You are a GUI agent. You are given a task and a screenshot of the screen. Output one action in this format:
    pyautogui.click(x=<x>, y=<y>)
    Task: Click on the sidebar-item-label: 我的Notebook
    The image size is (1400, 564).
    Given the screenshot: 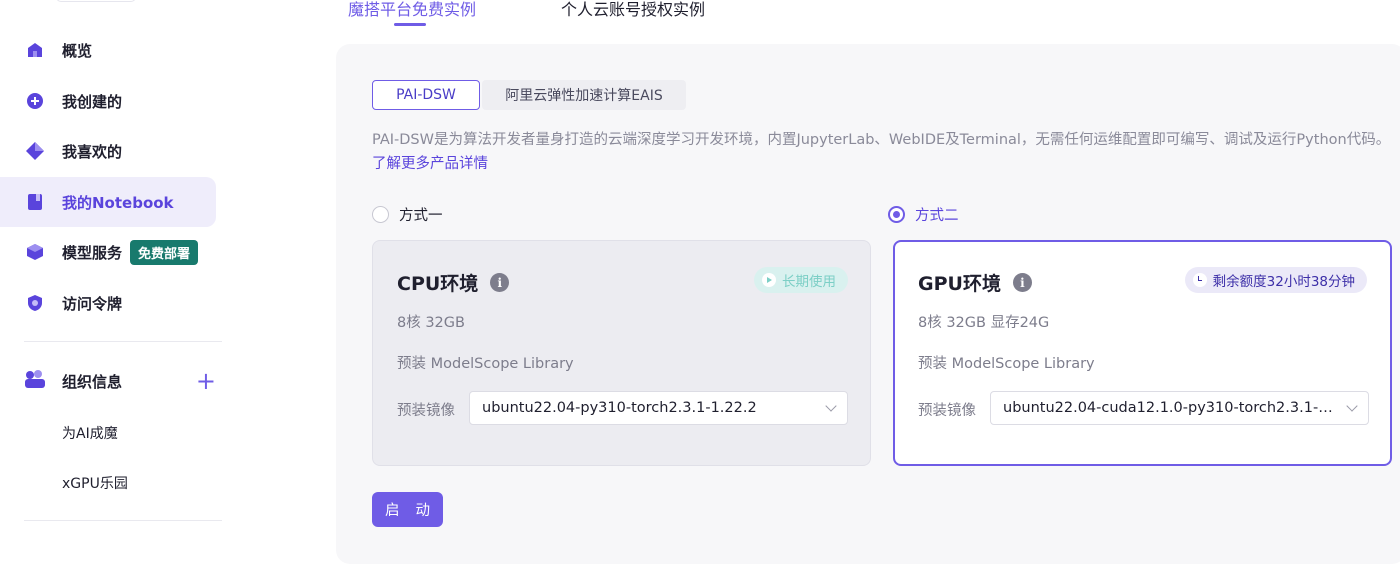 What is the action you would take?
    pyautogui.click(x=118, y=202)
    